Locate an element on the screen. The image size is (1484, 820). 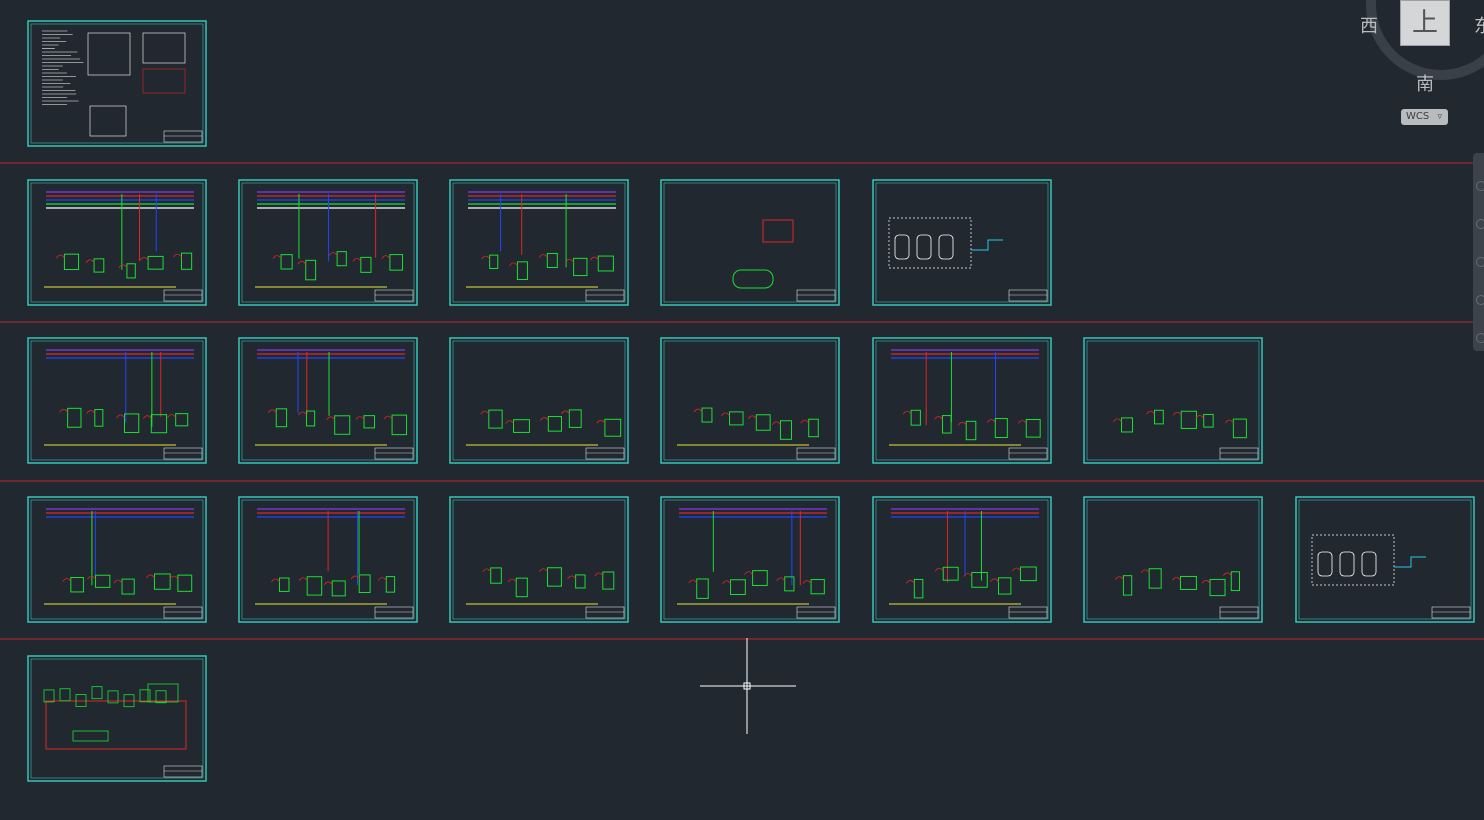
pan-icon is located at coordinates (1480, 224).